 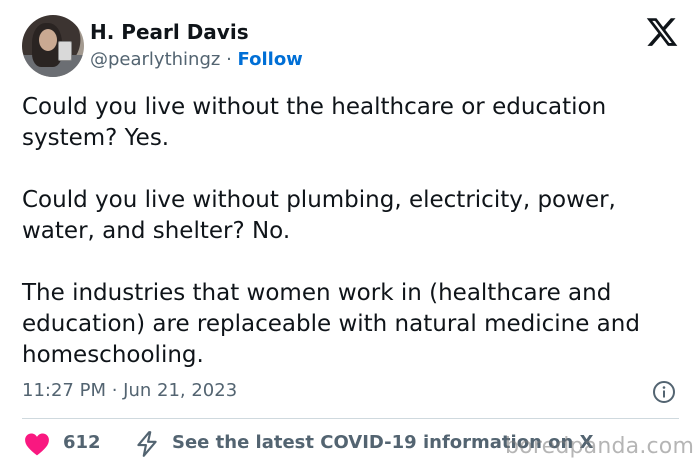 What do you see at coordinates (350, 418) in the screenshot?
I see `divider` at bounding box center [350, 418].